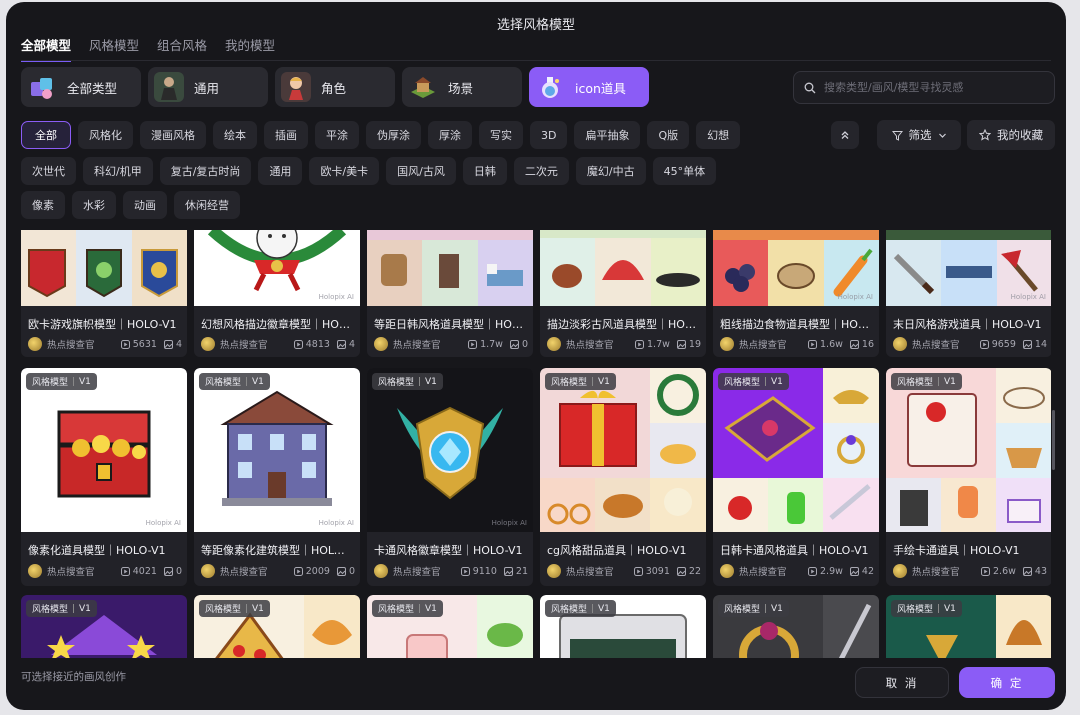 The image size is (1080, 715). What do you see at coordinates (624, 344) in the screenshot?
I see `card-meta: 热点搜查官 1.7w 19` at bounding box center [624, 344].